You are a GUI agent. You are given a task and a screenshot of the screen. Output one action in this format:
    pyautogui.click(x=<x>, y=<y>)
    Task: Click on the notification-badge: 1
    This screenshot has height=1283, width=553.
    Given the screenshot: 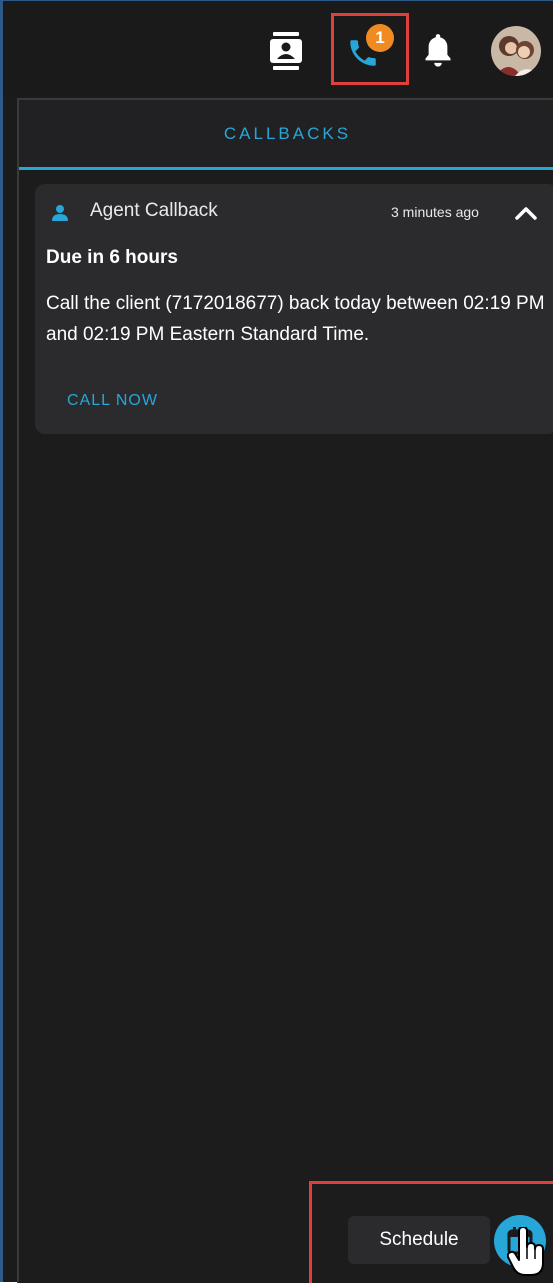 What is the action you would take?
    pyautogui.click(x=380, y=38)
    